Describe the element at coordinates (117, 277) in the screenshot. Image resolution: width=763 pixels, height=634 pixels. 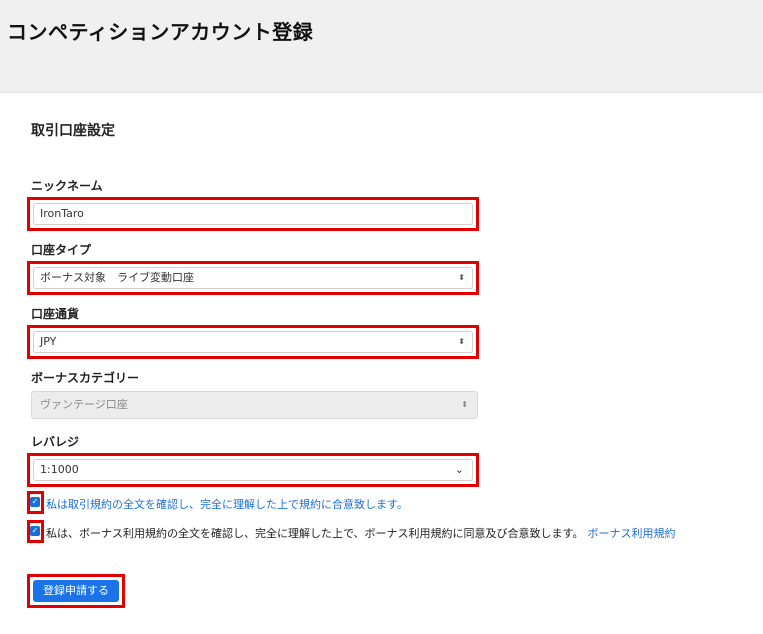
I see `account-type-value: ボーナス対象 ライブ変動口座` at that location.